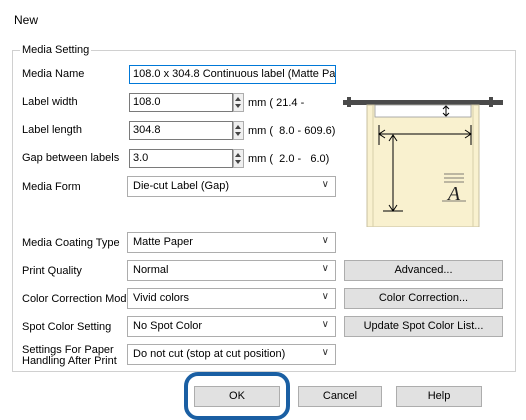 Image resolution: width=526 pixels, height=420 pixels. Describe the element at coordinates (181, 130) in the screenshot. I see `label-length-input: 304.8` at that location.